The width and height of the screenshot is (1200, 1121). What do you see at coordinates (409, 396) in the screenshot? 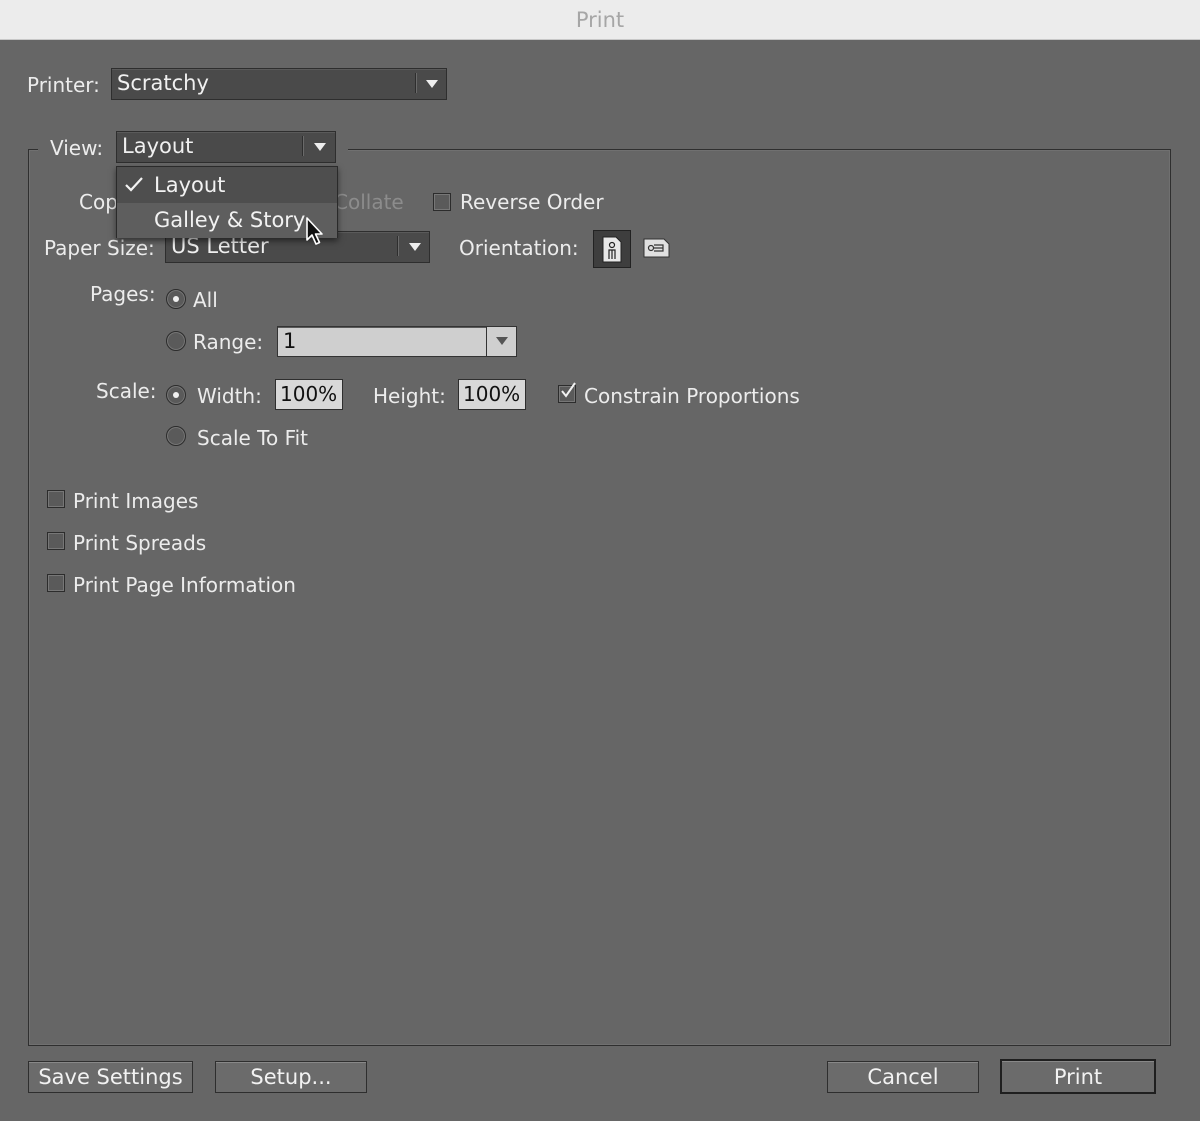
I see `scale-height-label: Height:` at bounding box center [409, 396].